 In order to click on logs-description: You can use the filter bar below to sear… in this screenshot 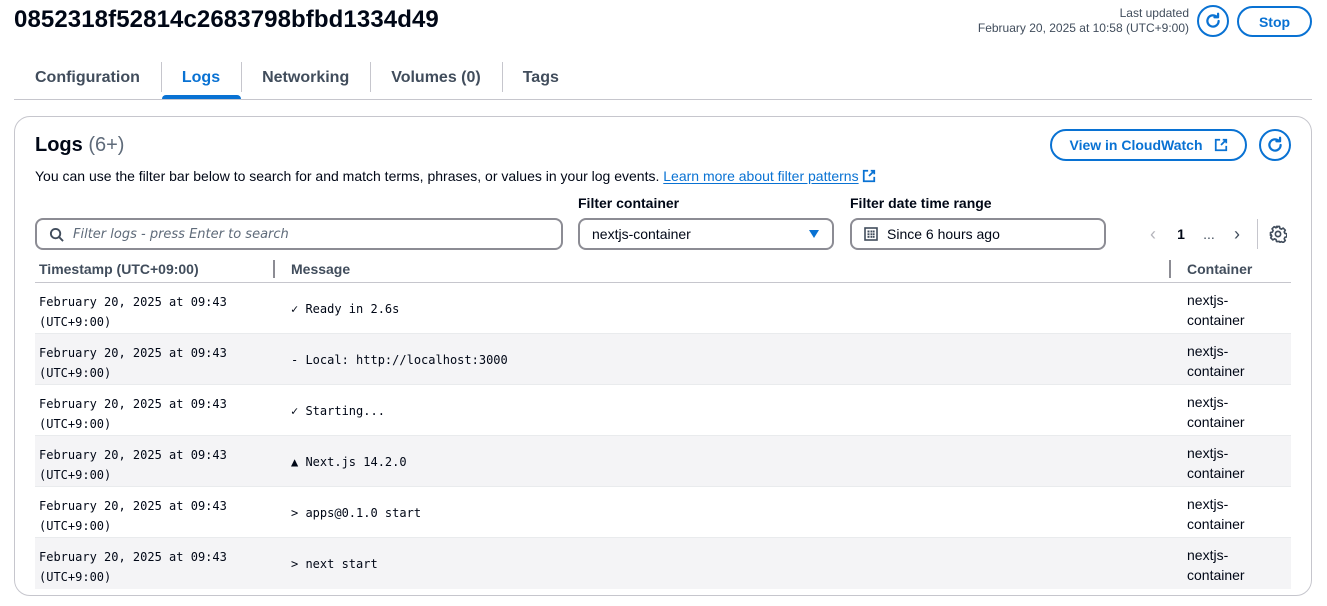, I will do `click(455, 176)`.